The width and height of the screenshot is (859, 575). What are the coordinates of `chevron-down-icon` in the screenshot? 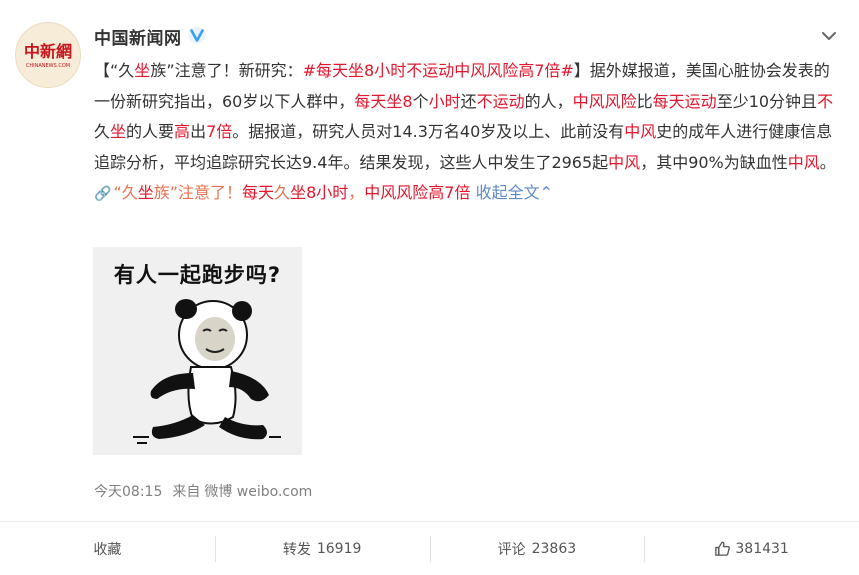 It's located at (829, 36).